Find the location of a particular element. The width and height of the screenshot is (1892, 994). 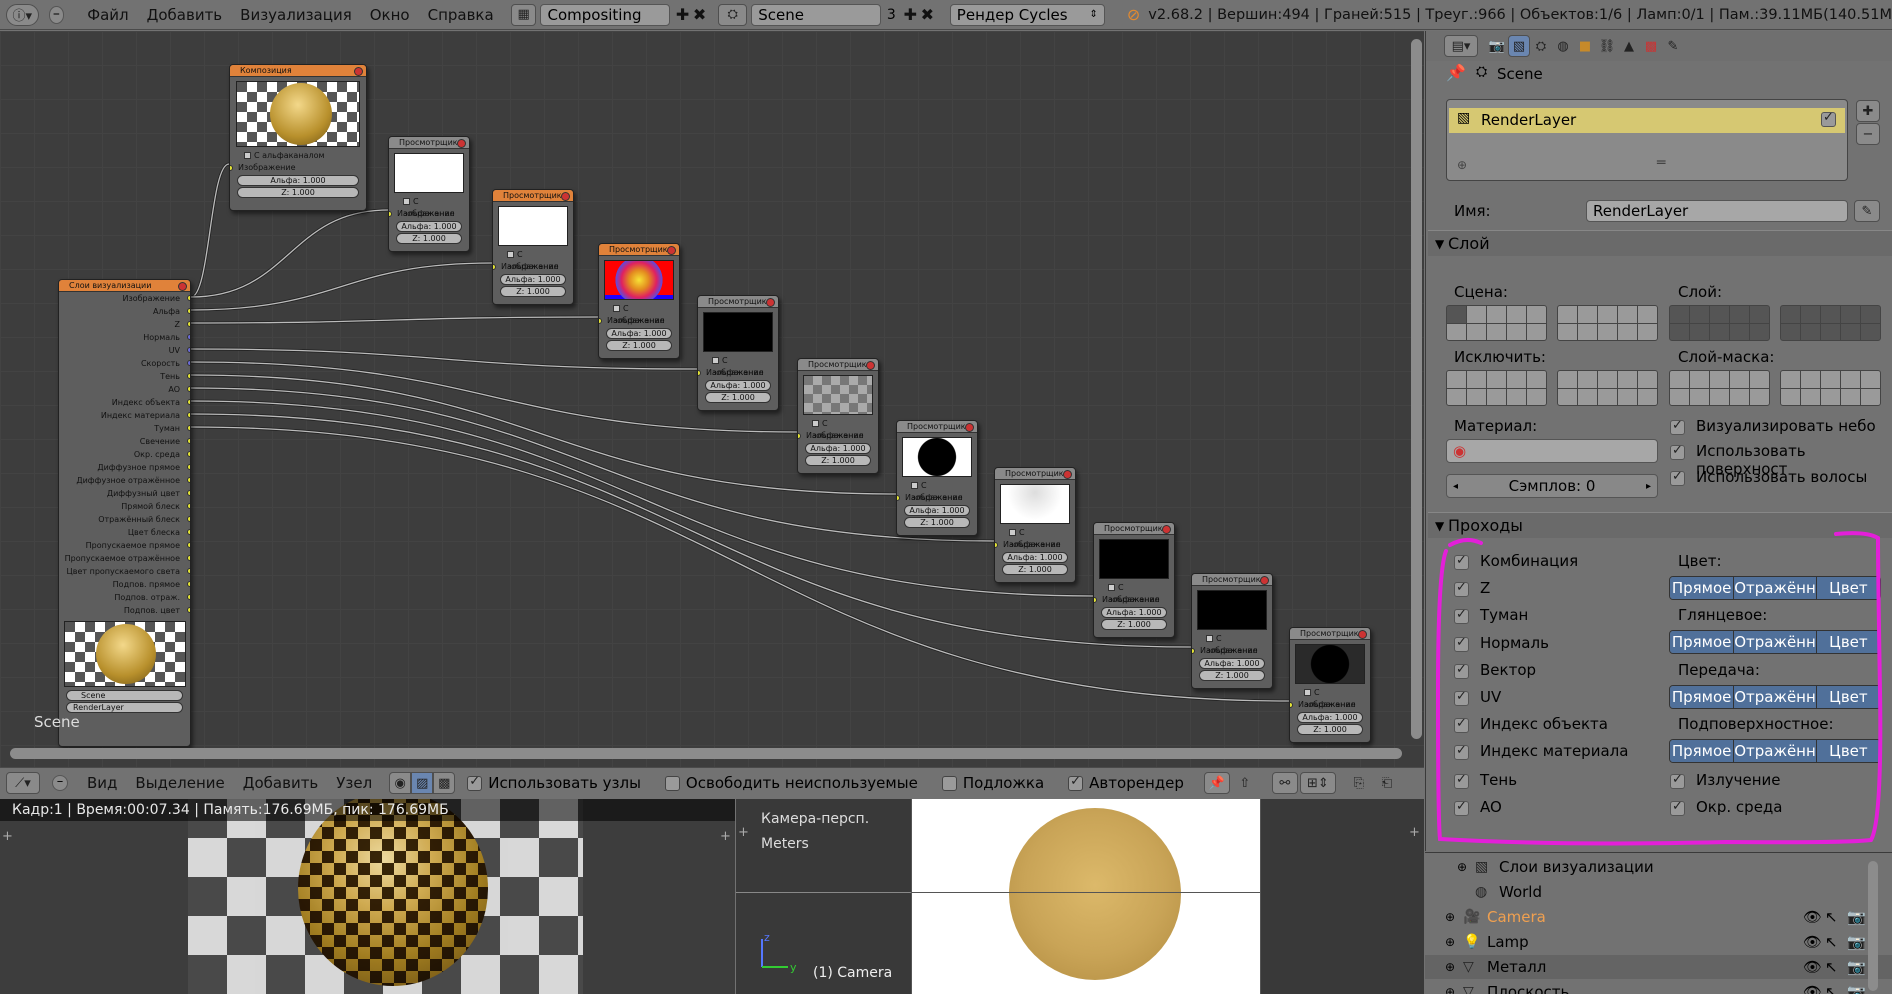

snap-icon: ⚯ is located at coordinates (1284, 783).